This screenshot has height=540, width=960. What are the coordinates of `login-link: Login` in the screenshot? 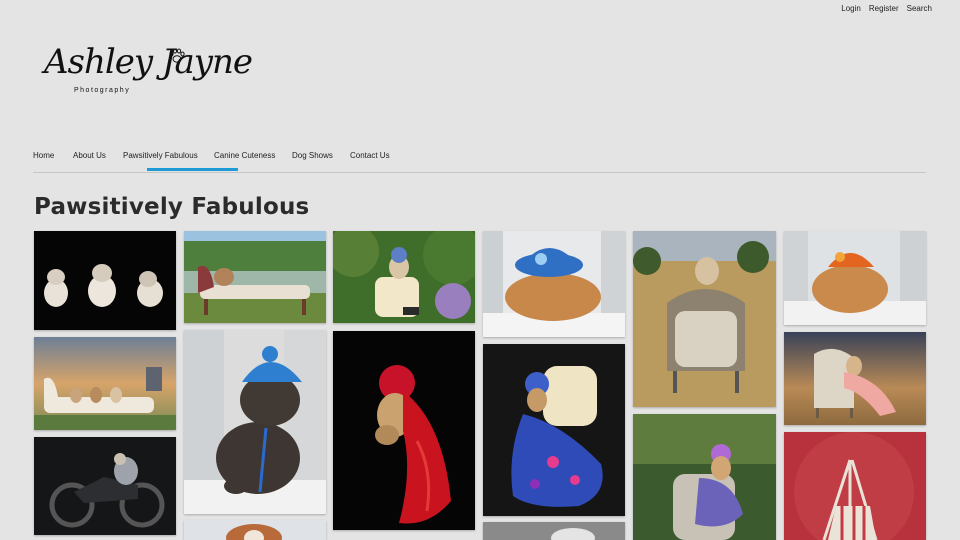 It's located at (851, 8).